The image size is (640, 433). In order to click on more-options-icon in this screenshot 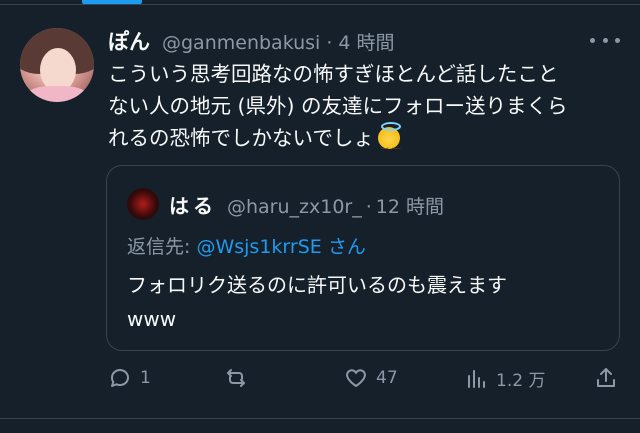, I will do `click(605, 40)`.